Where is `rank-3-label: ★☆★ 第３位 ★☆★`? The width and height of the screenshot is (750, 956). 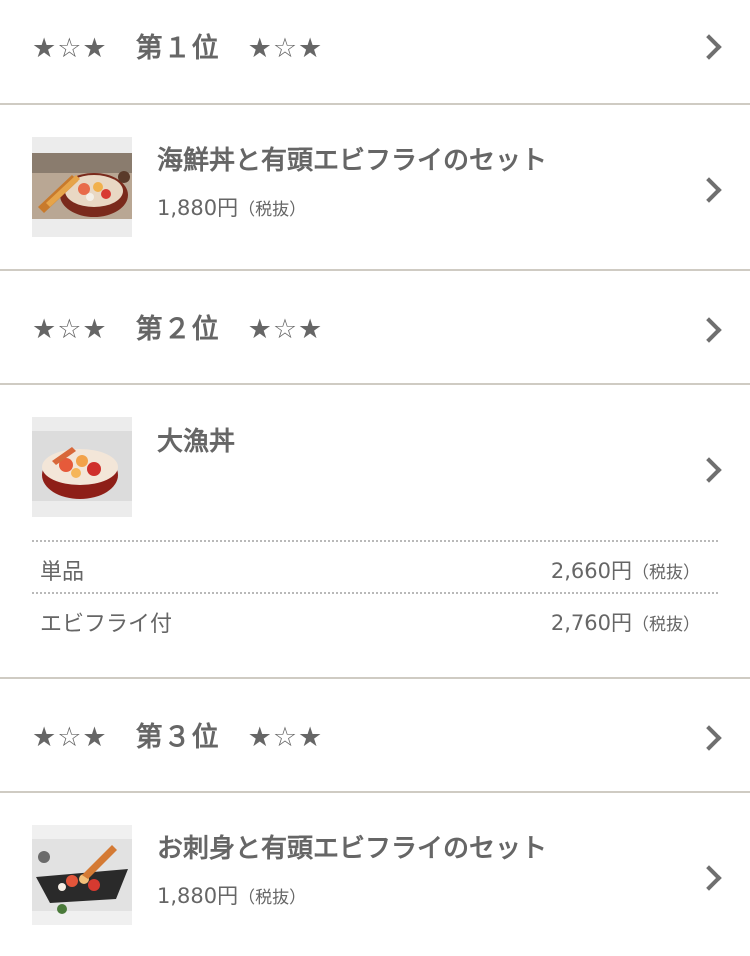
rank-3-label: ★☆★ 第３位 ★☆★ is located at coordinates (178, 737).